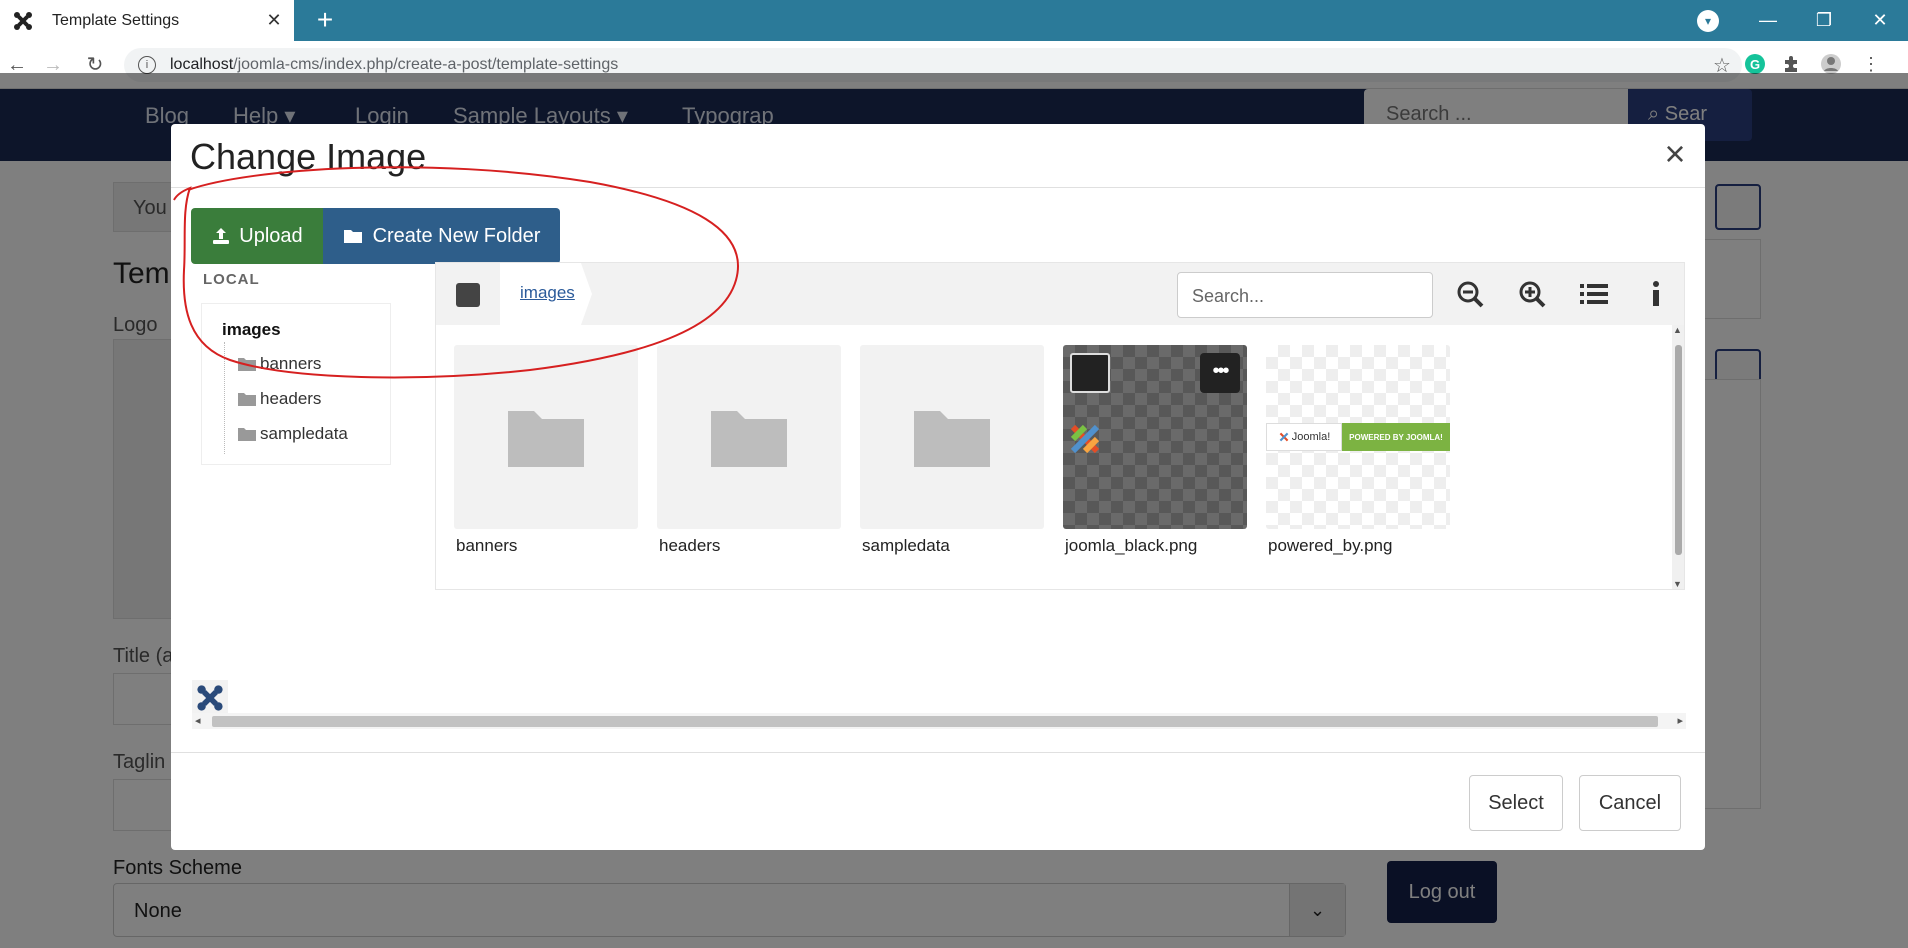 The image size is (1908, 948). I want to click on window-controls: — ❐ ✕, so click(1824, 20).